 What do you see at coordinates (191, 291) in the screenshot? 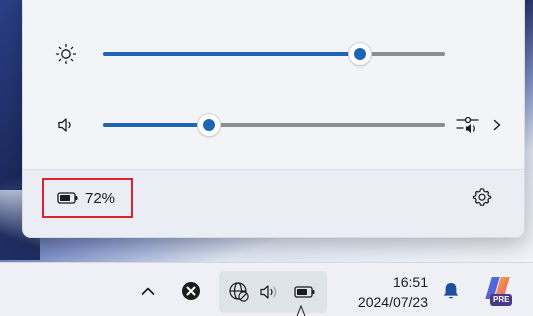
I see `close-circle-icon` at bounding box center [191, 291].